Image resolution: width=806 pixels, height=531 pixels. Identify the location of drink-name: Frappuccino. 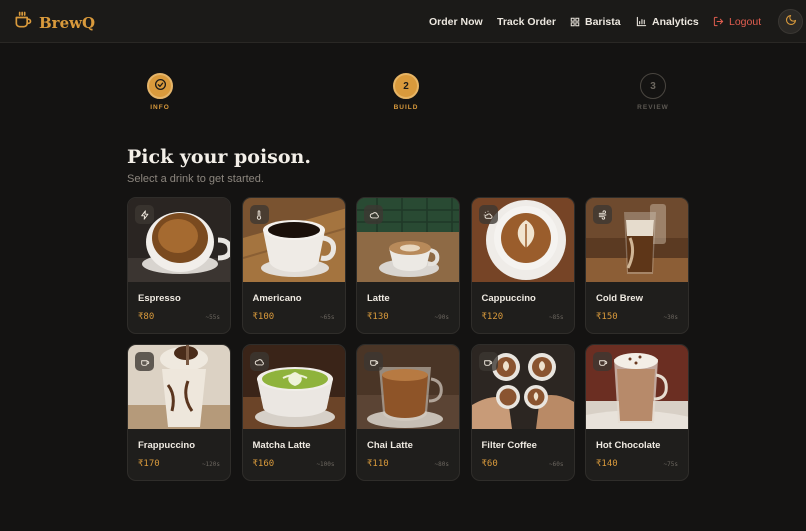
(167, 445).